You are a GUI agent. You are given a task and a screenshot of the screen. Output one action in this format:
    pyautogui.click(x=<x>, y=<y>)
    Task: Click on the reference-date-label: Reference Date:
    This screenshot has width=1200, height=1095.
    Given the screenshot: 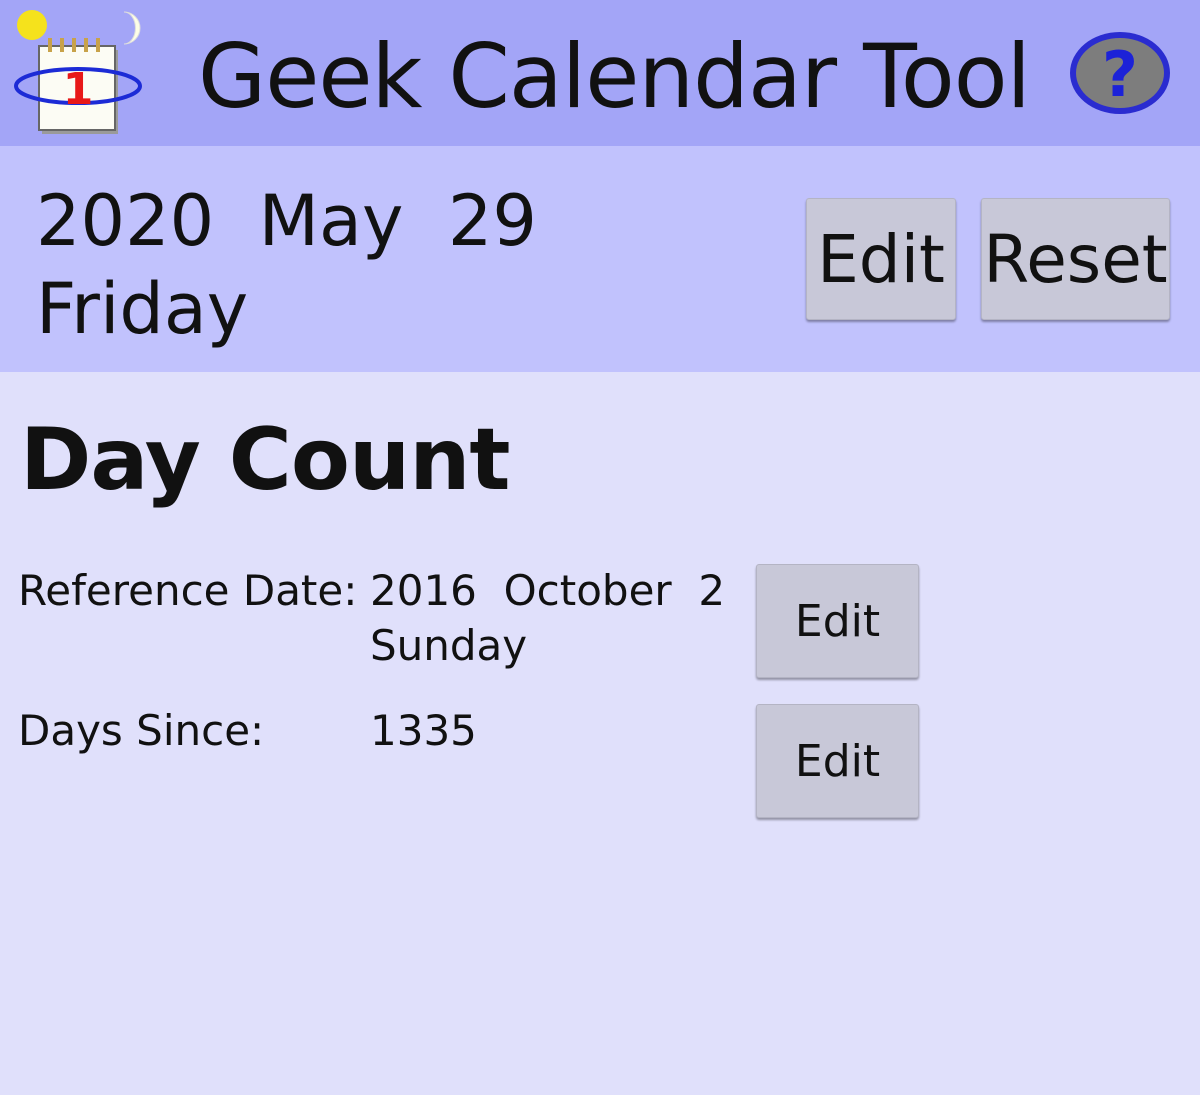 What is the action you would take?
    pyautogui.click(x=188, y=590)
    